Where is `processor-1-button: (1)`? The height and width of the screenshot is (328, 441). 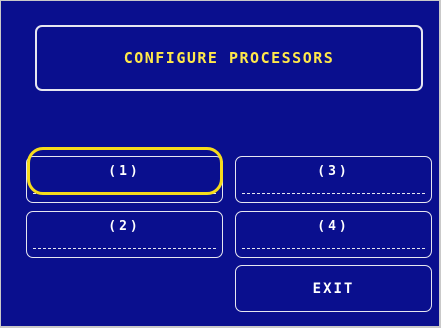 processor-1-button: (1) is located at coordinates (124, 179).